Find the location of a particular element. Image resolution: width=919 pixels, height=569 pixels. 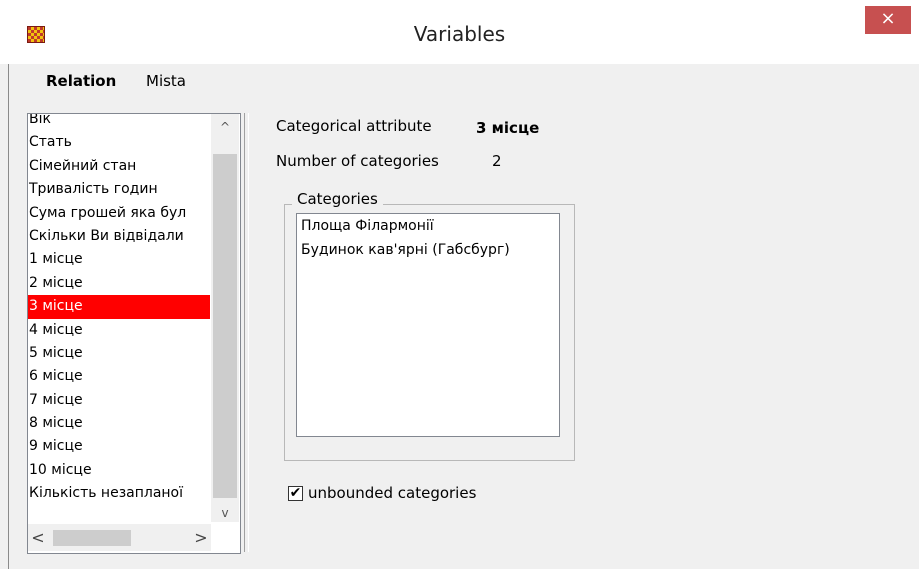

close-button: × is located at coordinates (888, 20).